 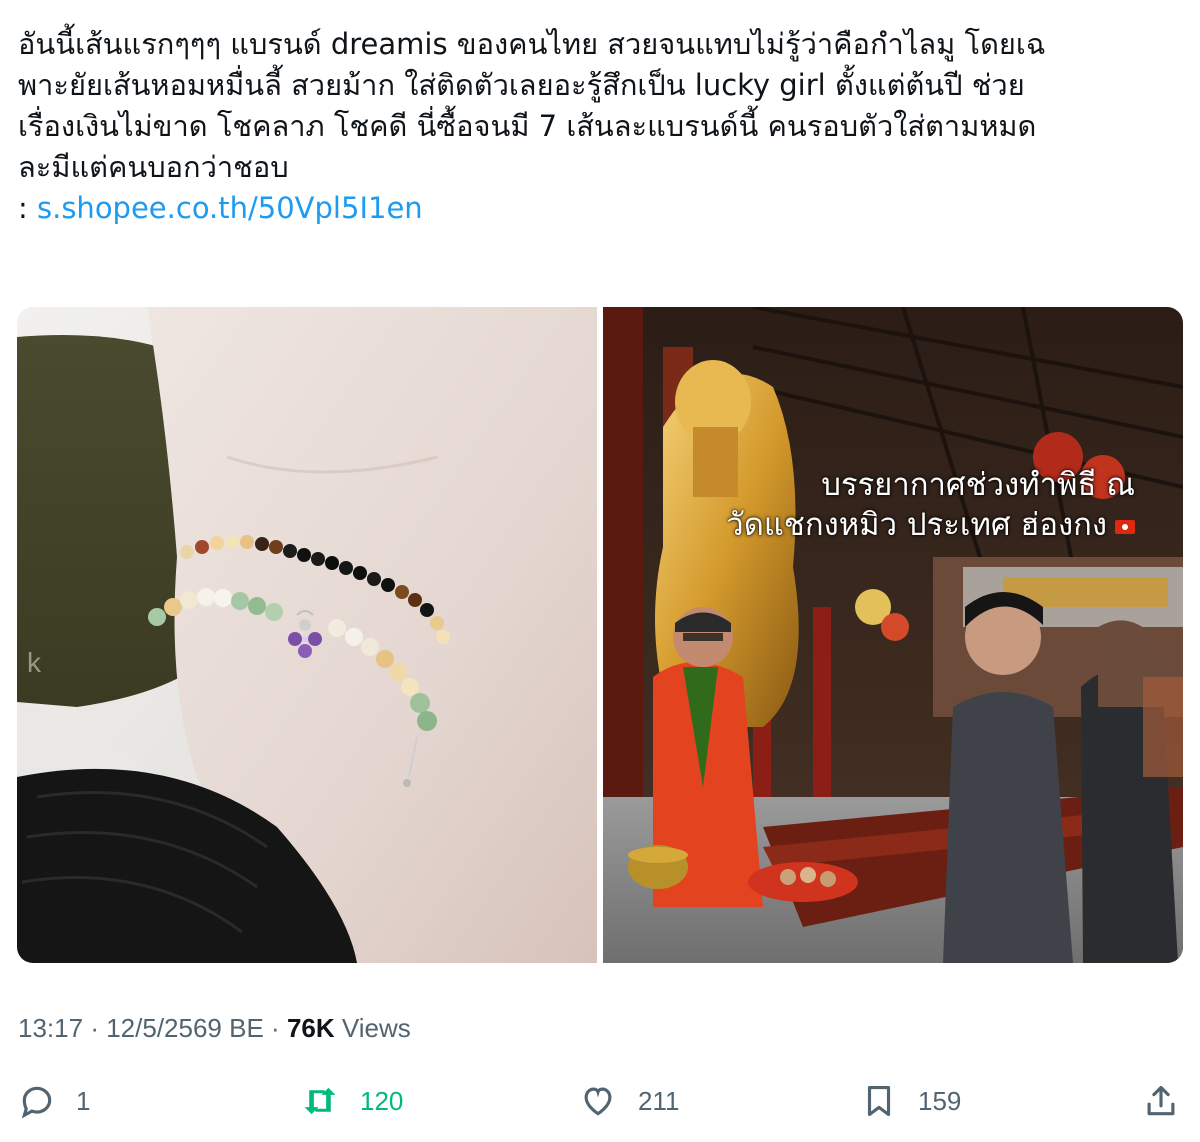 I want to click on tweet-actions: 1 120 211 159, so click(x=599, y=1101).